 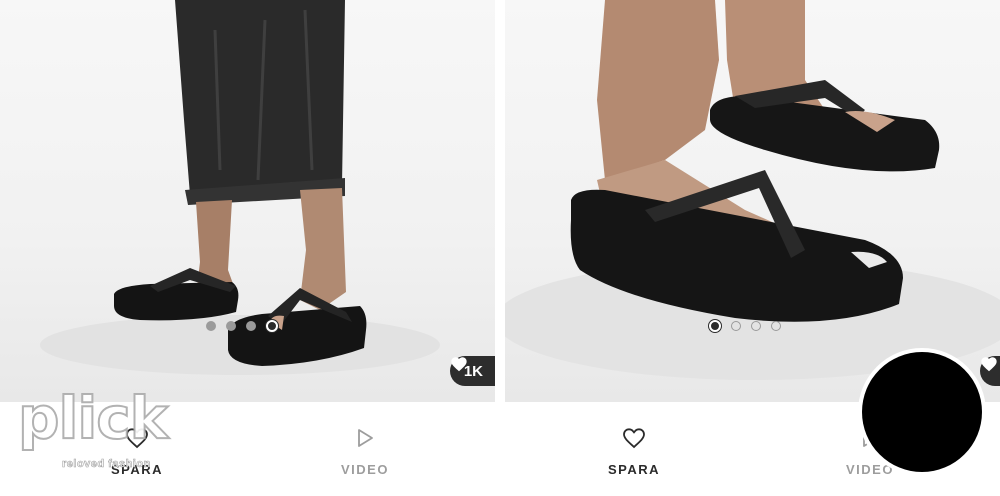 I want to click on heart-outline-icon, so click(x=634, y=438).